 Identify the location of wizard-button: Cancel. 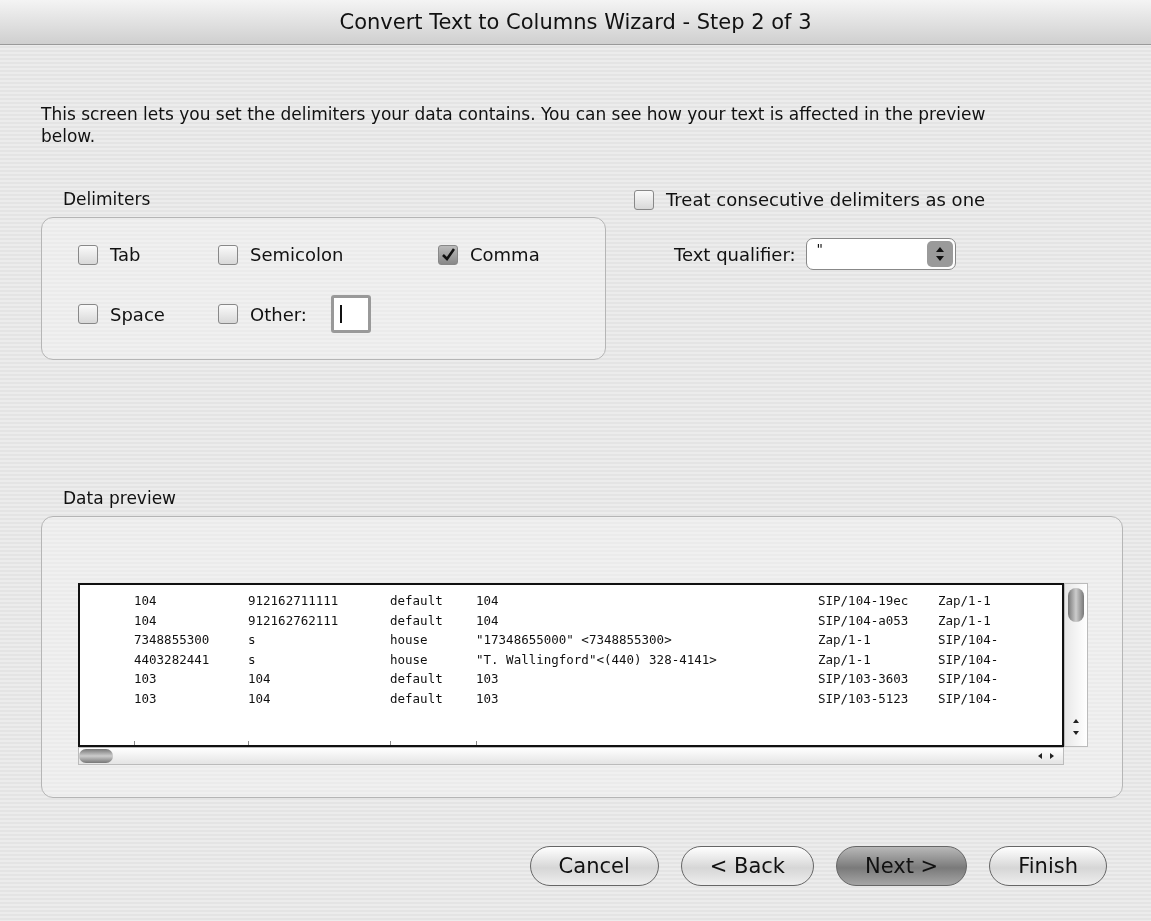
(594, 866).